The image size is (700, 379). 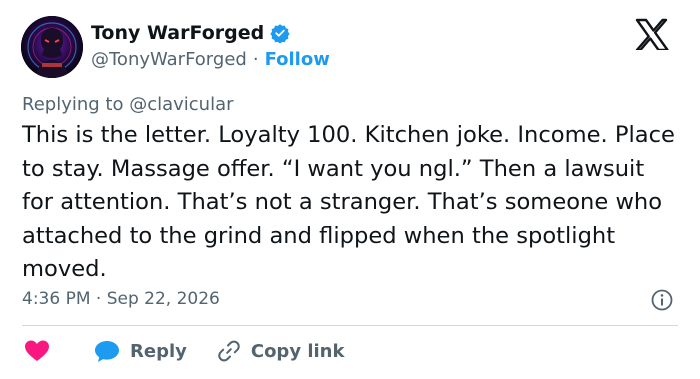 What do you see at coordinates (158, 351) in the screenshot?
I see `reply-label: Reply` at bounding box center [158, 351].